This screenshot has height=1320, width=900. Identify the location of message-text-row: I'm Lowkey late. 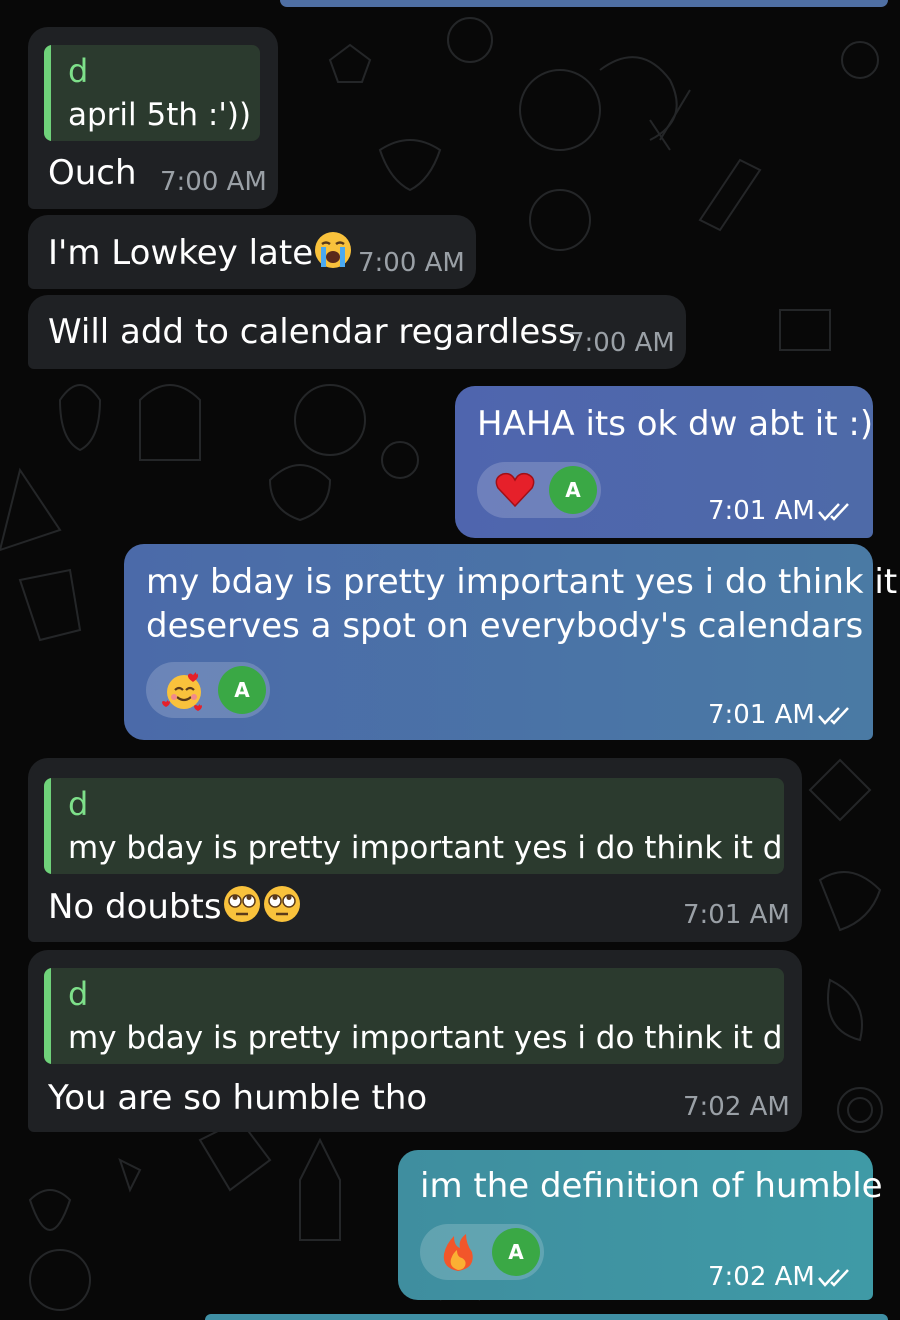
(200, 252).